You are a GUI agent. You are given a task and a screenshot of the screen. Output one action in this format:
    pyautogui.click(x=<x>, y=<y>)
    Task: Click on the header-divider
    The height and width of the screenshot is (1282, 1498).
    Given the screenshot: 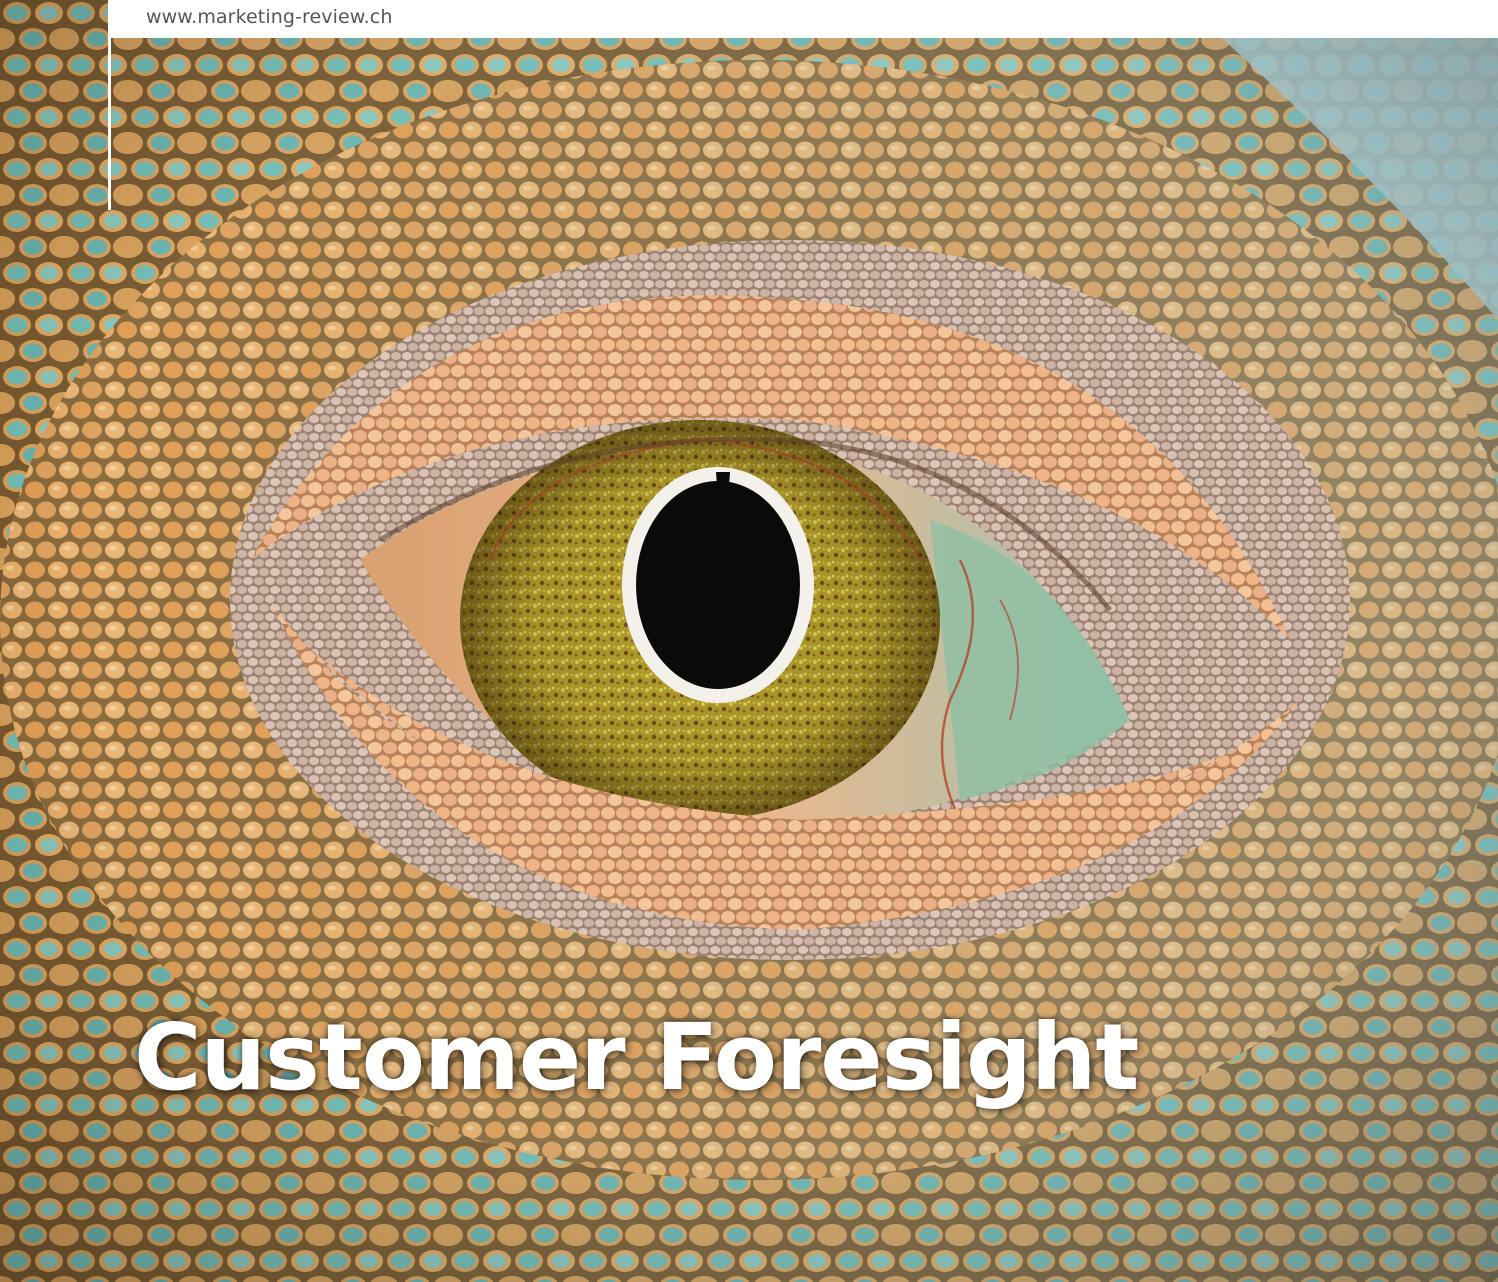 What is the action you would take?
    pyautogui.click(x=109, y=105)
    